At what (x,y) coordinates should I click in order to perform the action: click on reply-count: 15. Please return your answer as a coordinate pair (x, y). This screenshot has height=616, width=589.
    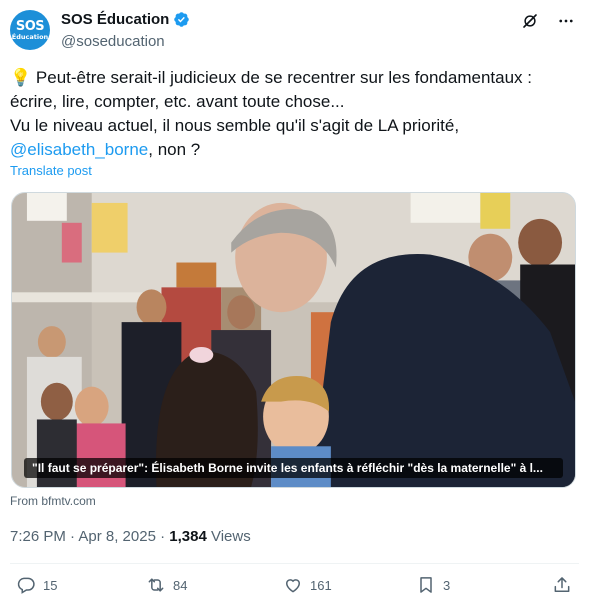
    Looking at the image, I should click on (50, 585).